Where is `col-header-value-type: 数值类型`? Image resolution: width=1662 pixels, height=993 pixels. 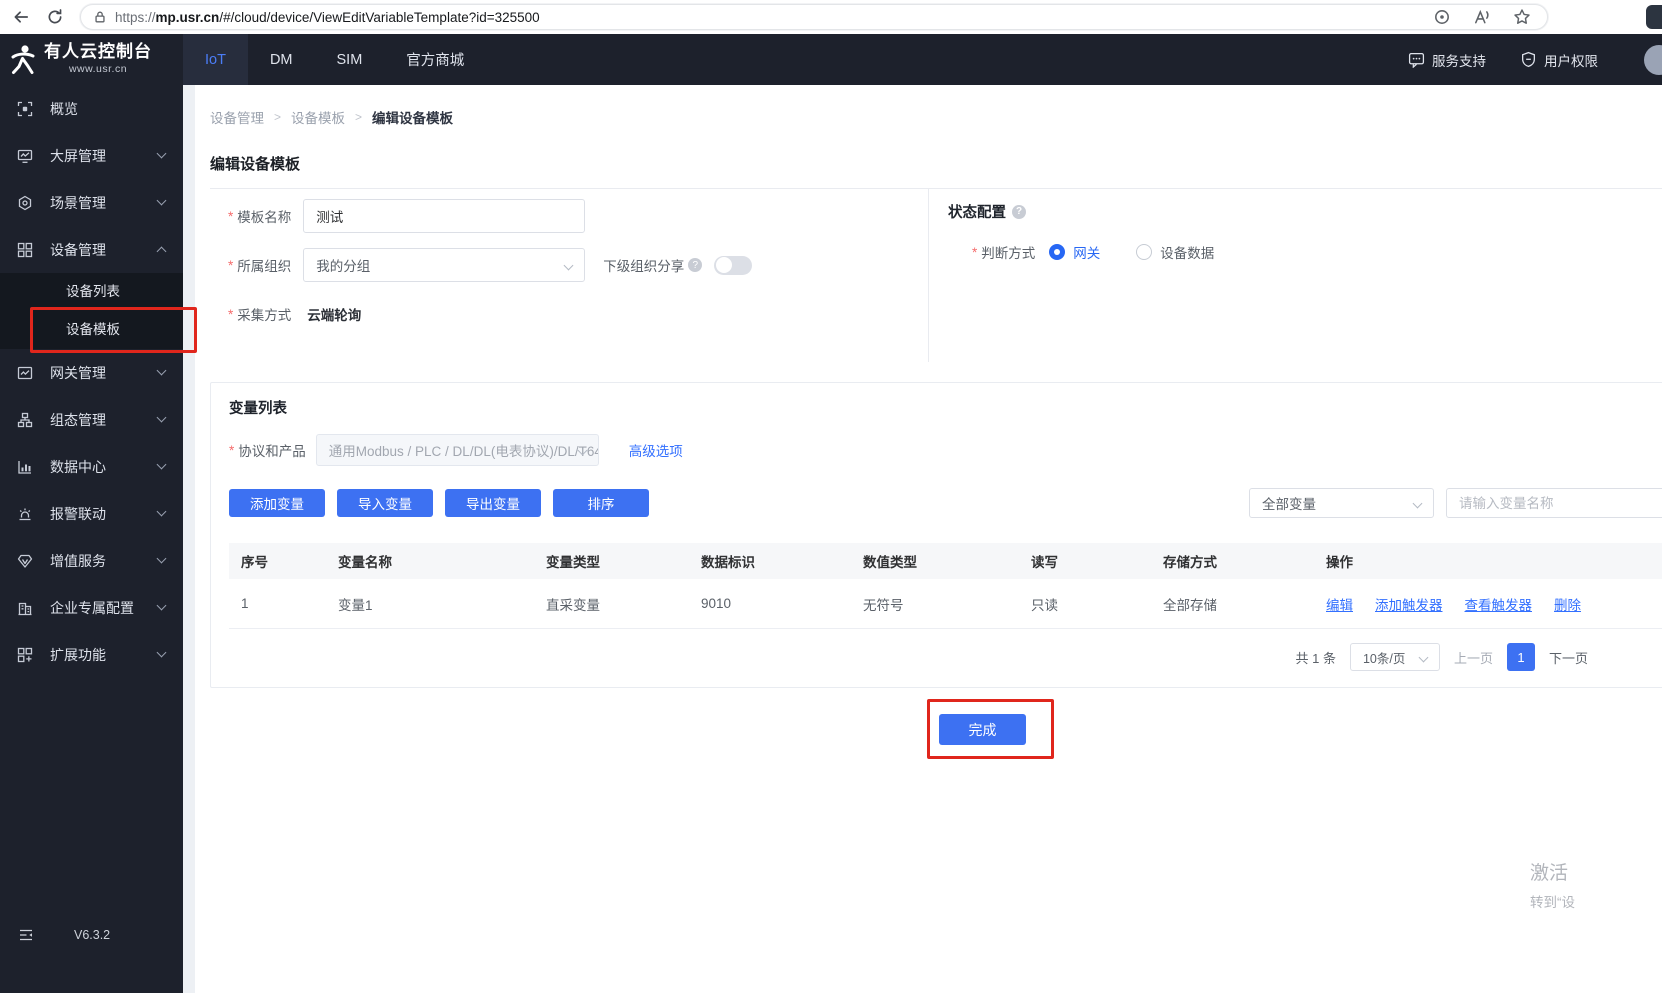
col-header-value-type: 数值类型 is located at coordinates (890, 562).